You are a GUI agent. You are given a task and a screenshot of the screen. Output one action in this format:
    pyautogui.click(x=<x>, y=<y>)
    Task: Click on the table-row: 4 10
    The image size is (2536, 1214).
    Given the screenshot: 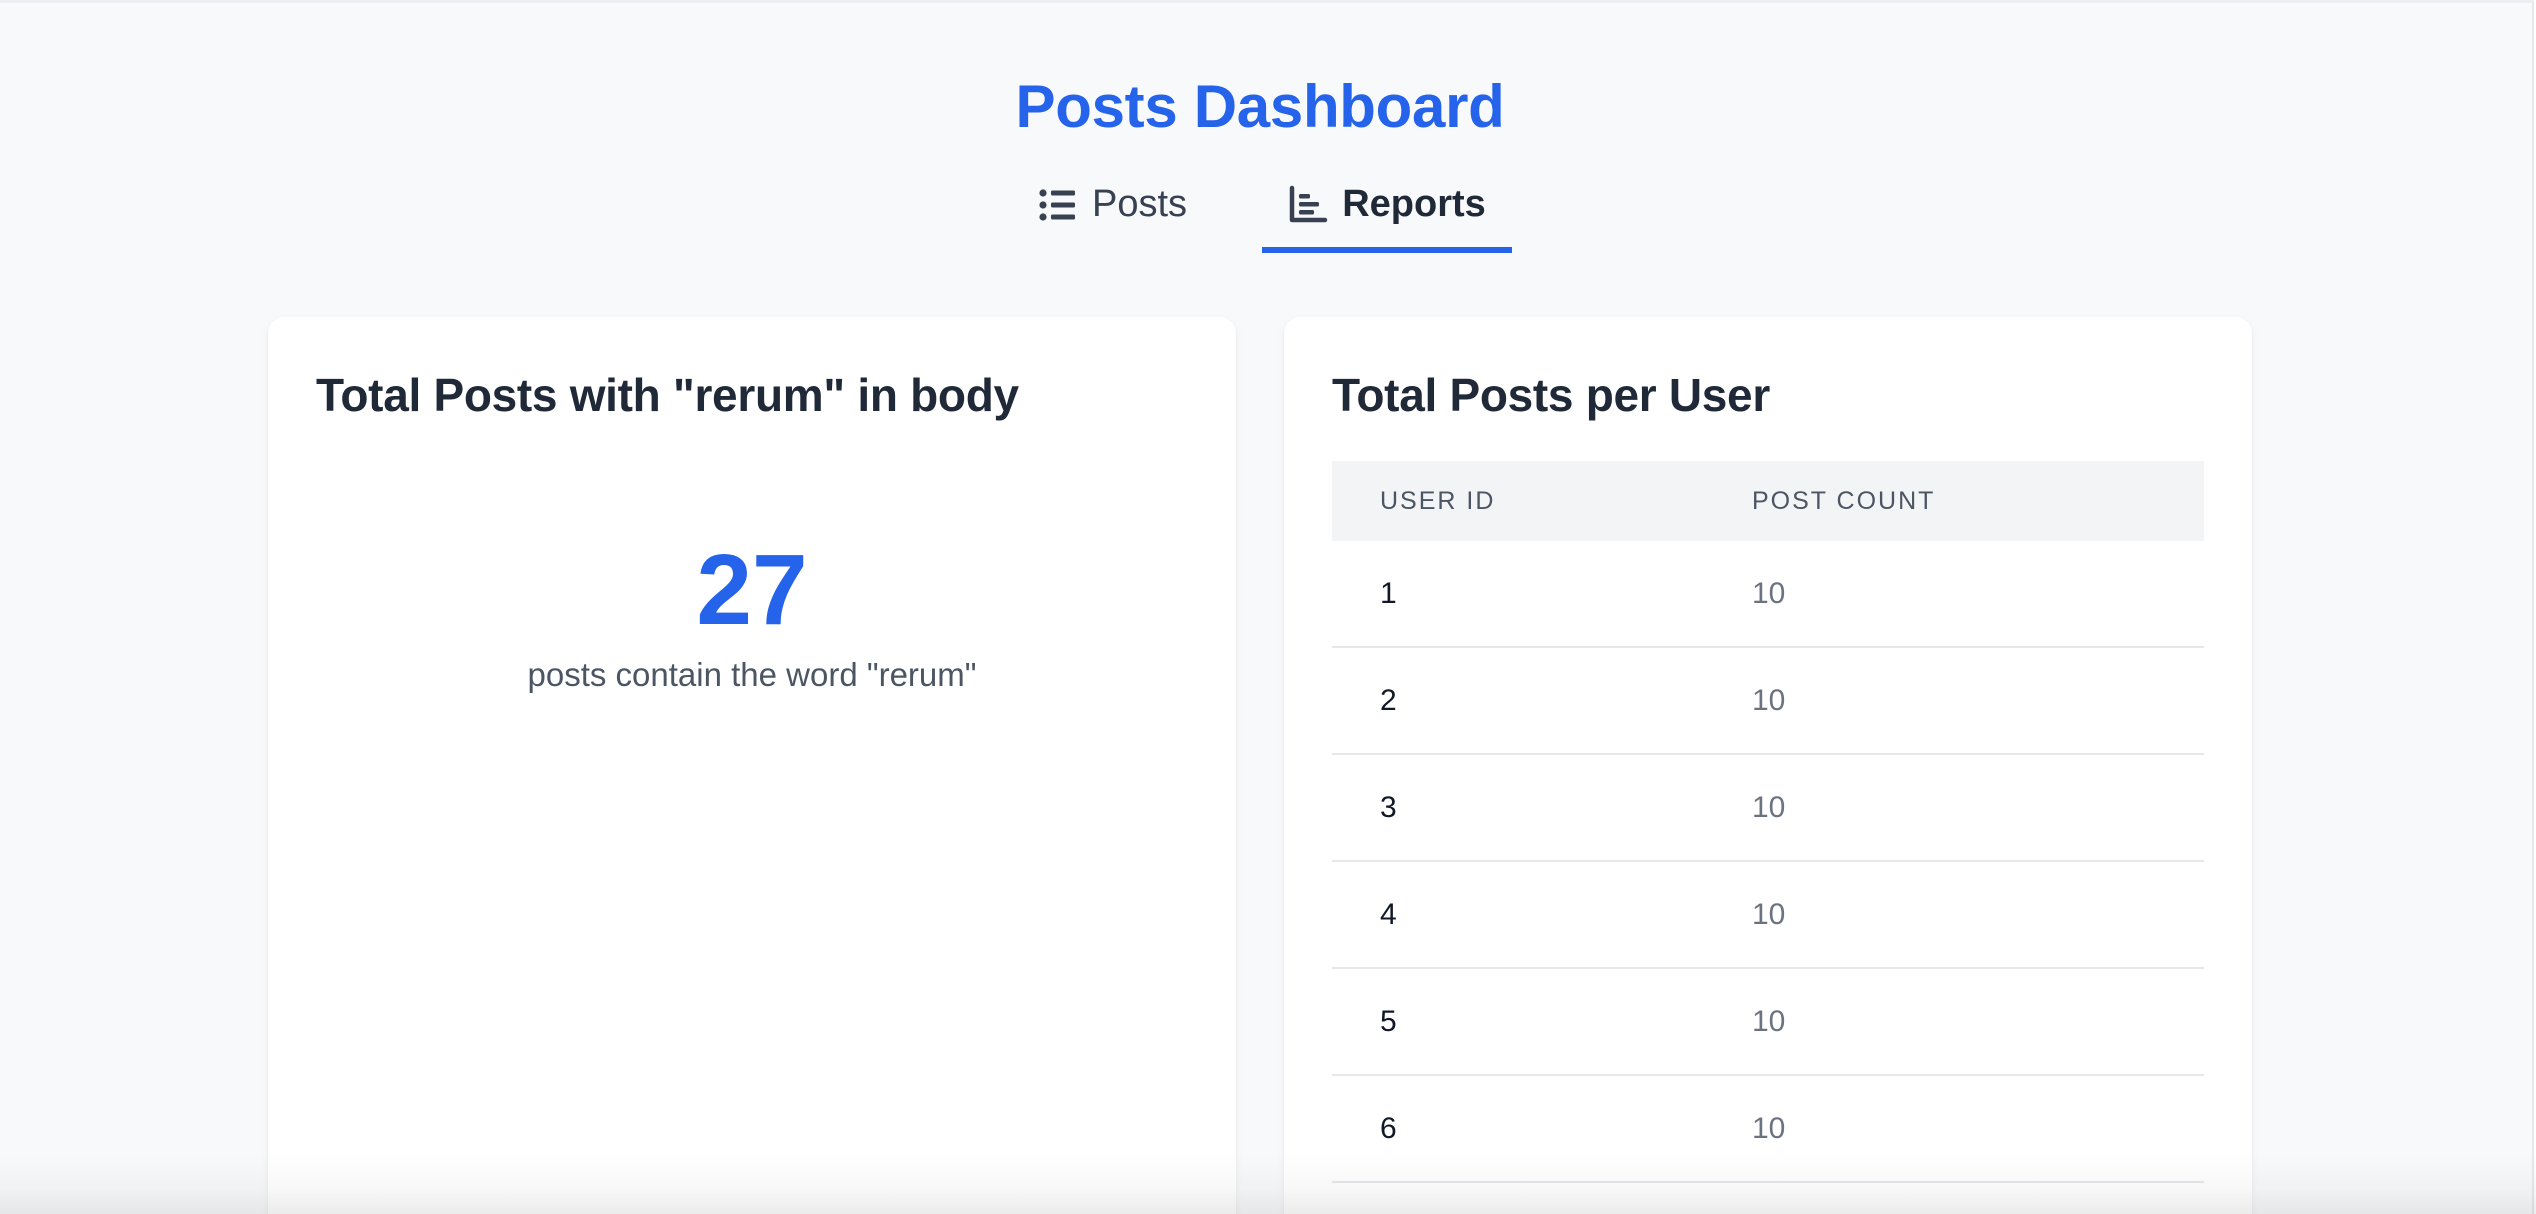 What is the action you would take?
    pyautogui.click(x=1768, y=915)
    